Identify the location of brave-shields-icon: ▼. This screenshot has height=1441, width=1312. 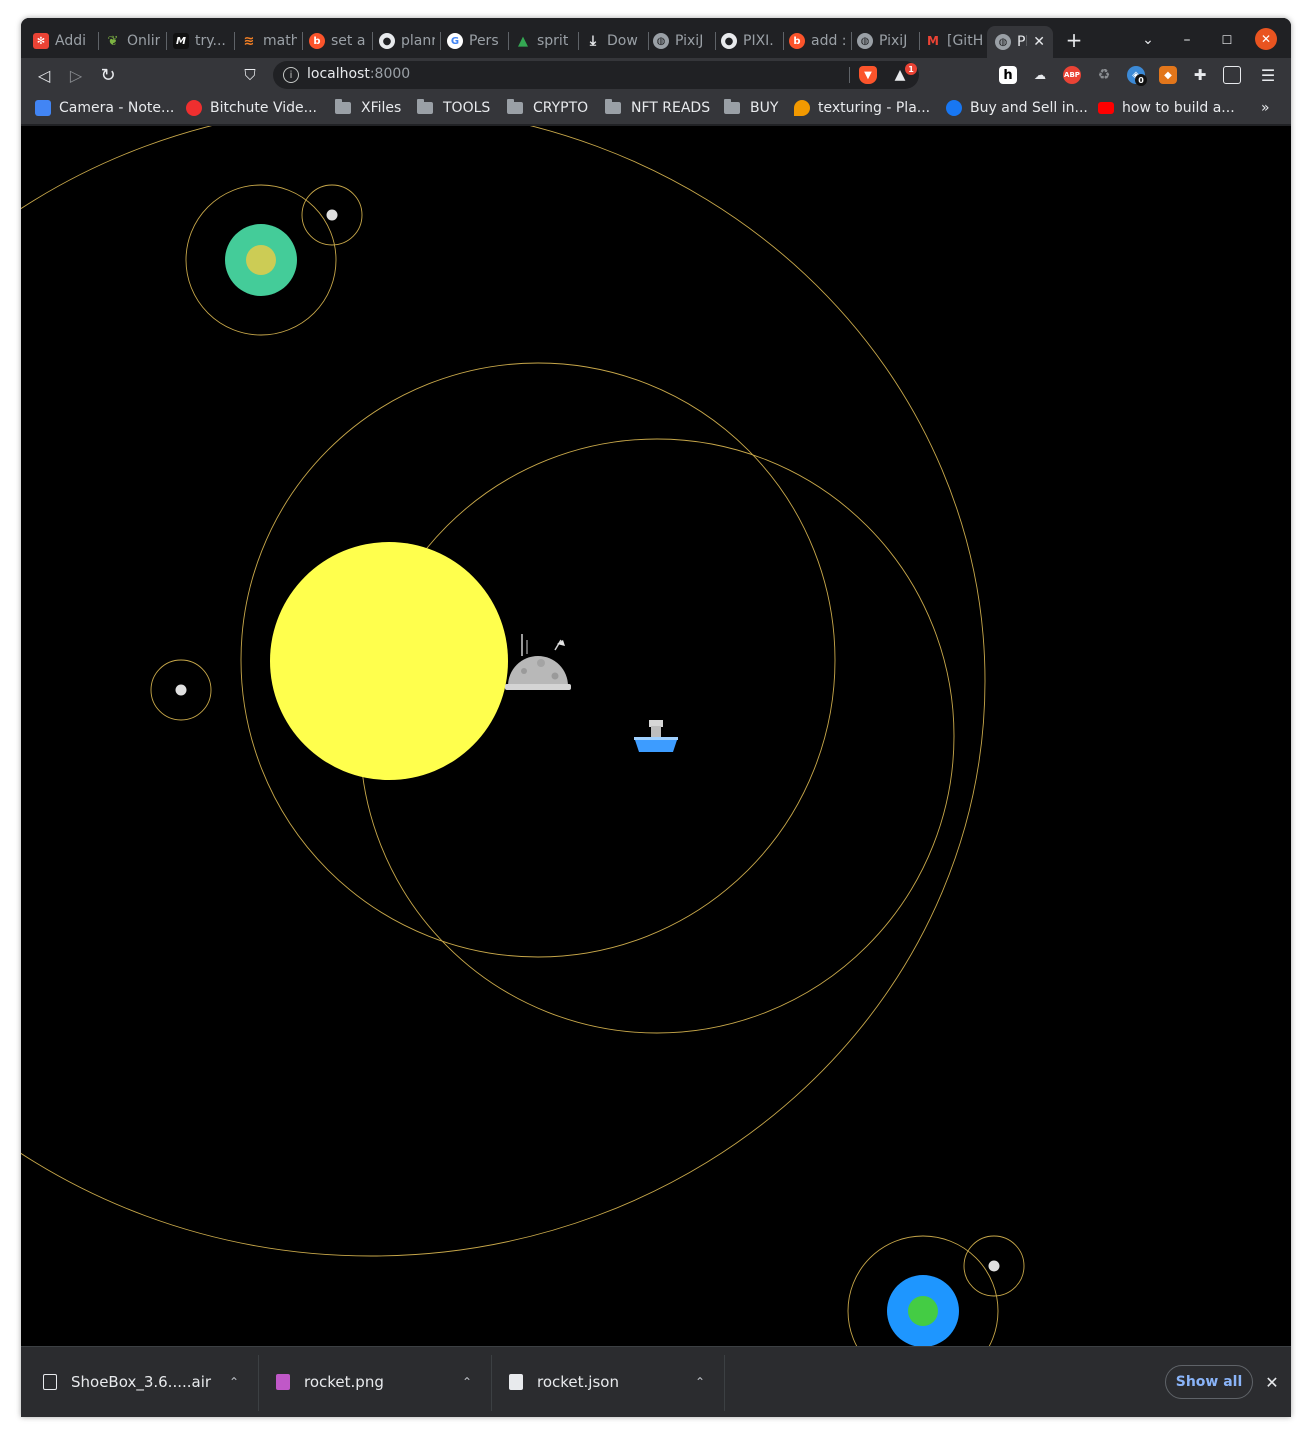
(868, 75).